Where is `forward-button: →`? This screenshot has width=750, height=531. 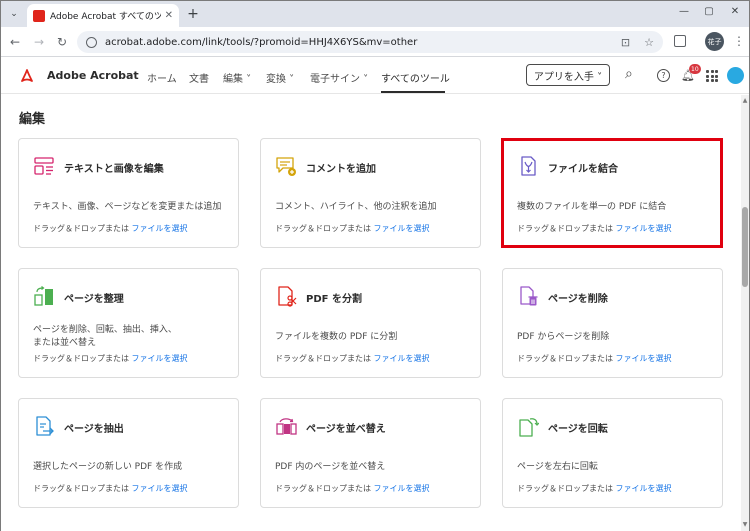 forward-button: → is located at coordinates (39, 42).